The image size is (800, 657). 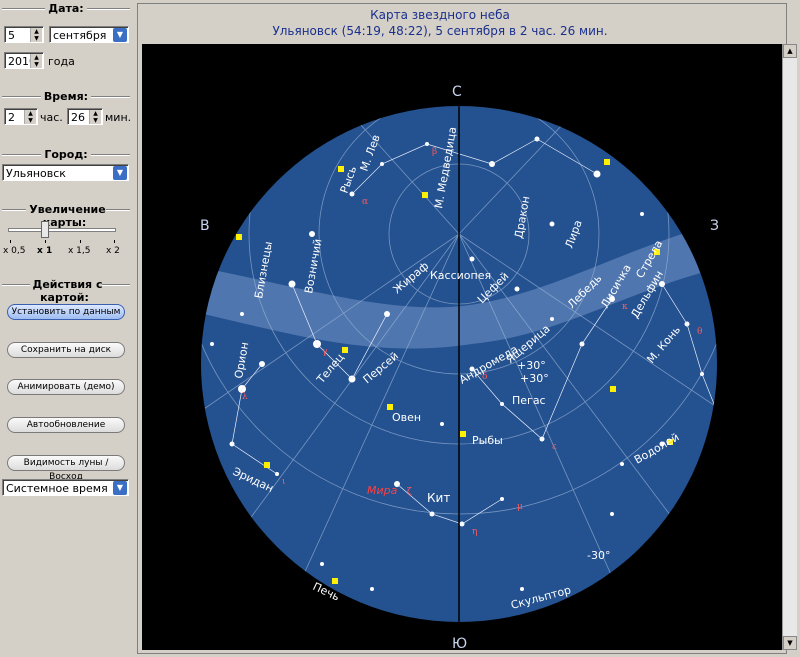 I want to click on hours-value: 2, so click(x=11, y=117).